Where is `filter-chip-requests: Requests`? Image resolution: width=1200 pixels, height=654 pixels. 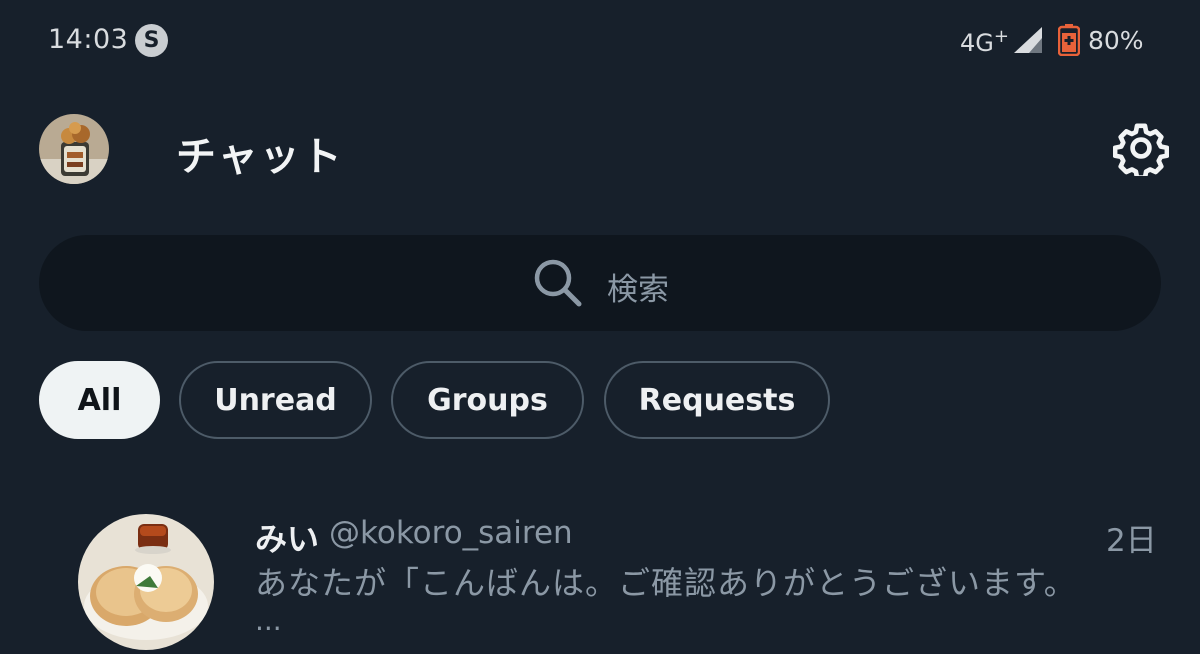 filter-chip-requests: Requests is located at coordinates (717, 400).